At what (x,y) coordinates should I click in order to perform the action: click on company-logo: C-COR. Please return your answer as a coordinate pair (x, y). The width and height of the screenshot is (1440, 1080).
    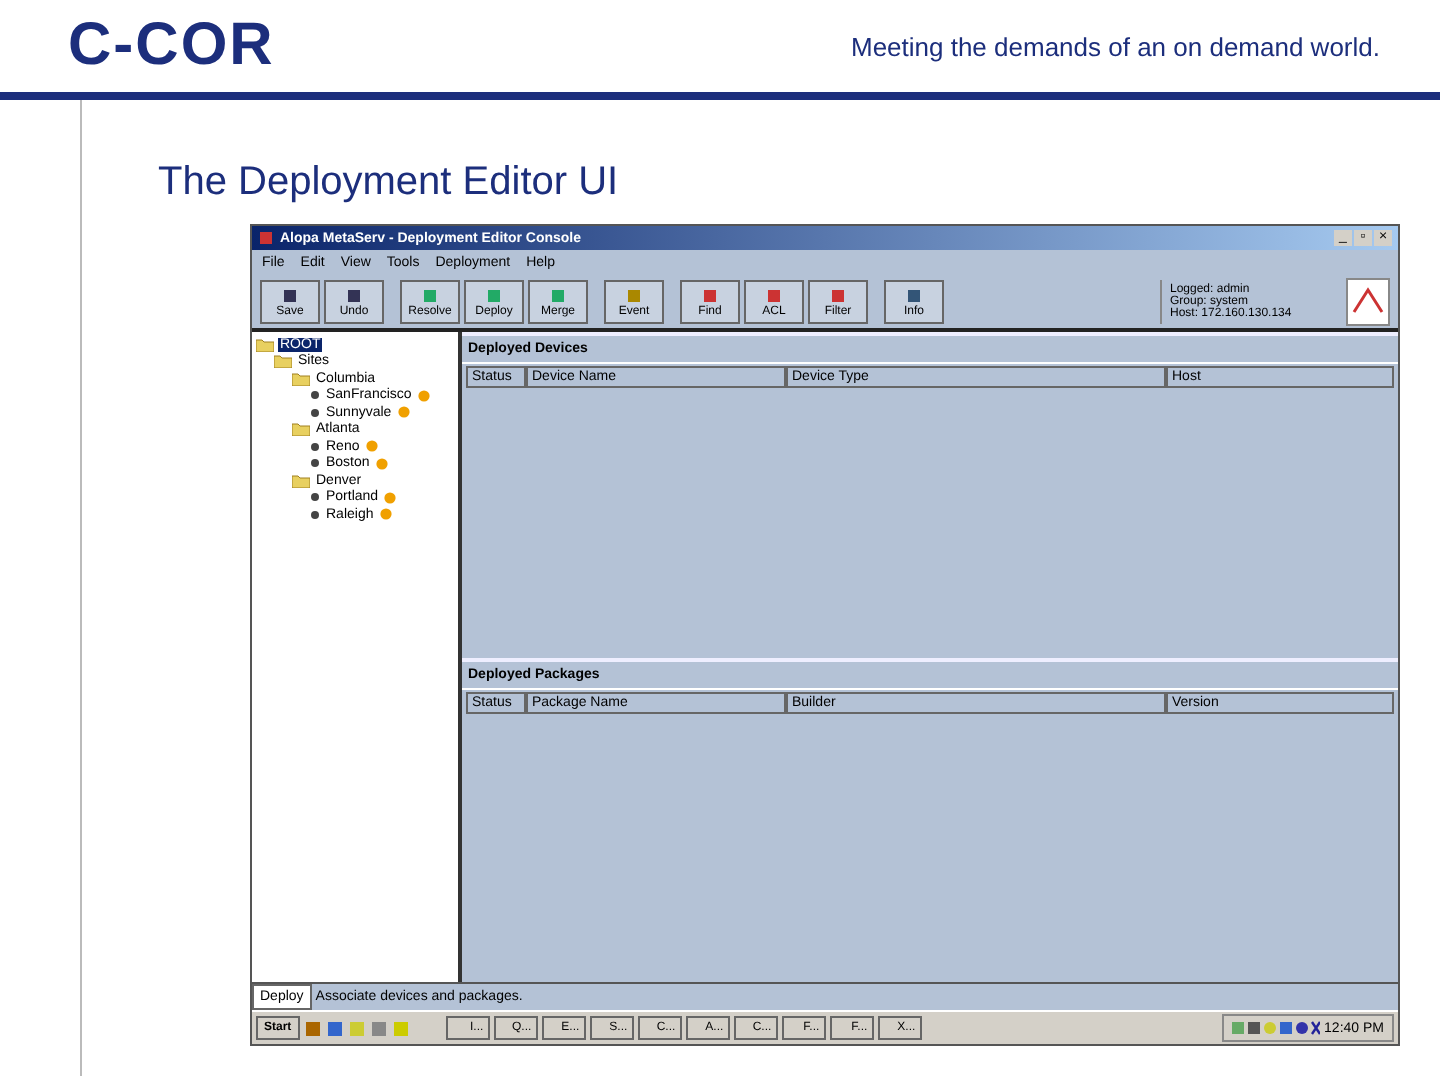
    Looking at the image, I should click on (171, 46).